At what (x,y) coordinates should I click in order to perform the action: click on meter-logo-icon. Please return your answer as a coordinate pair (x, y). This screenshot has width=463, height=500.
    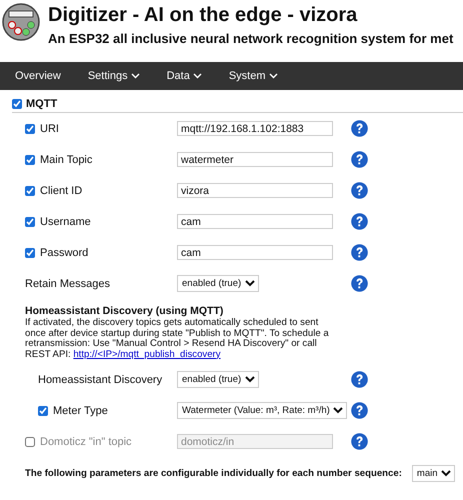
    Looking at the image, I should click on (21, 22).